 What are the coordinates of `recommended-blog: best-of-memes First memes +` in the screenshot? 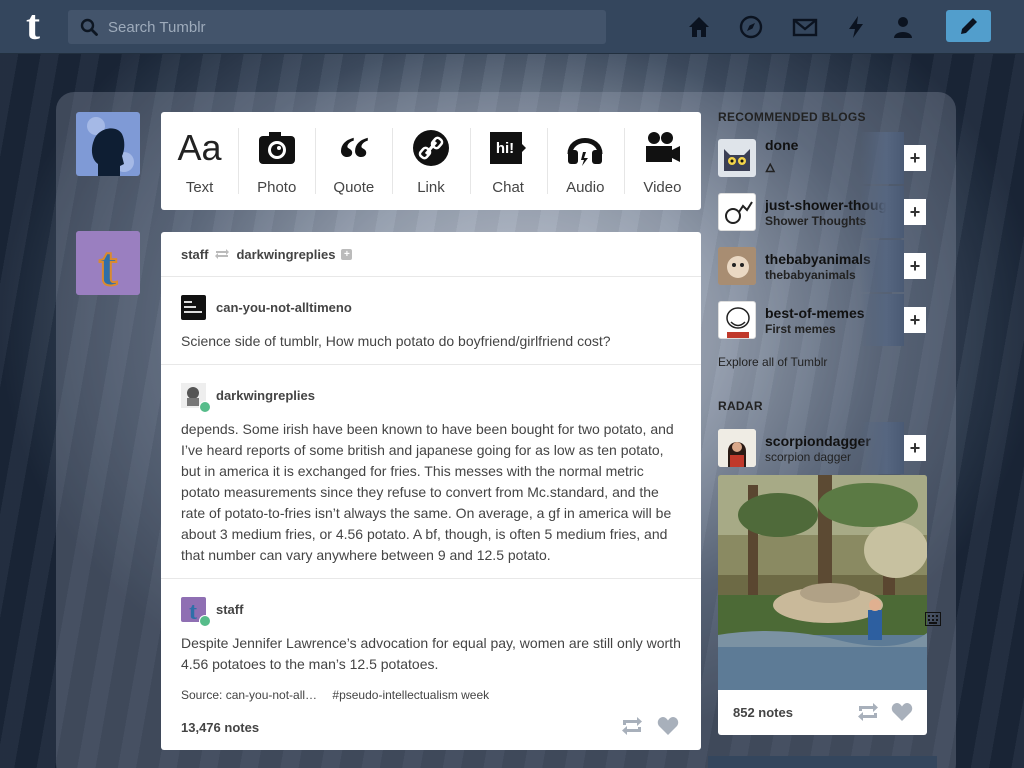 It's located at (822, 320).